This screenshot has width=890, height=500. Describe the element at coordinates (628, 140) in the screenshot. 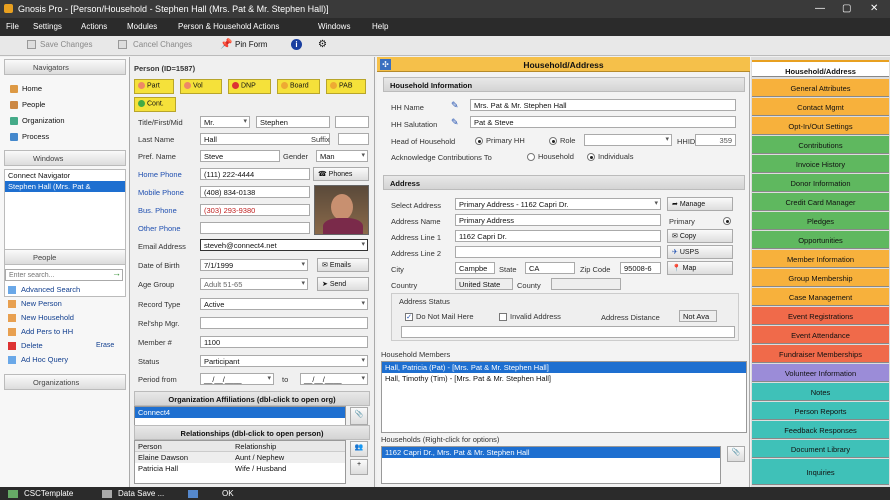

I see `role-select` at that location.